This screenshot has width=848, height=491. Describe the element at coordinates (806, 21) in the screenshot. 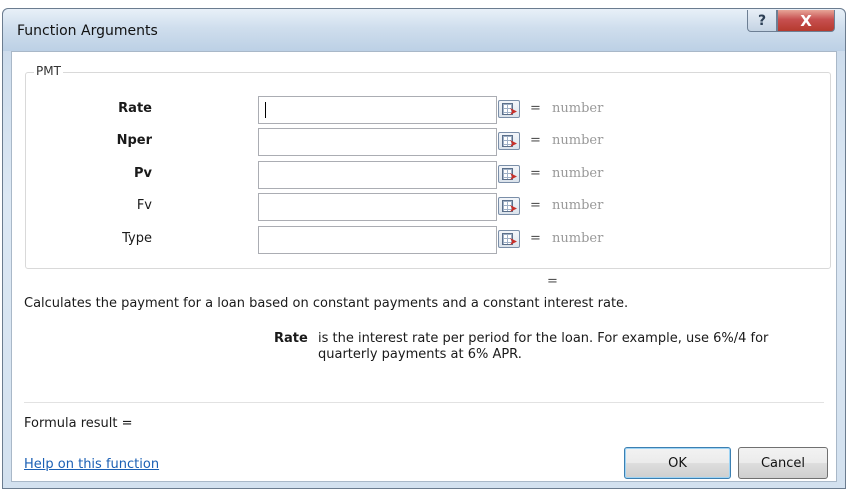

I see `close-button: X` at that location.